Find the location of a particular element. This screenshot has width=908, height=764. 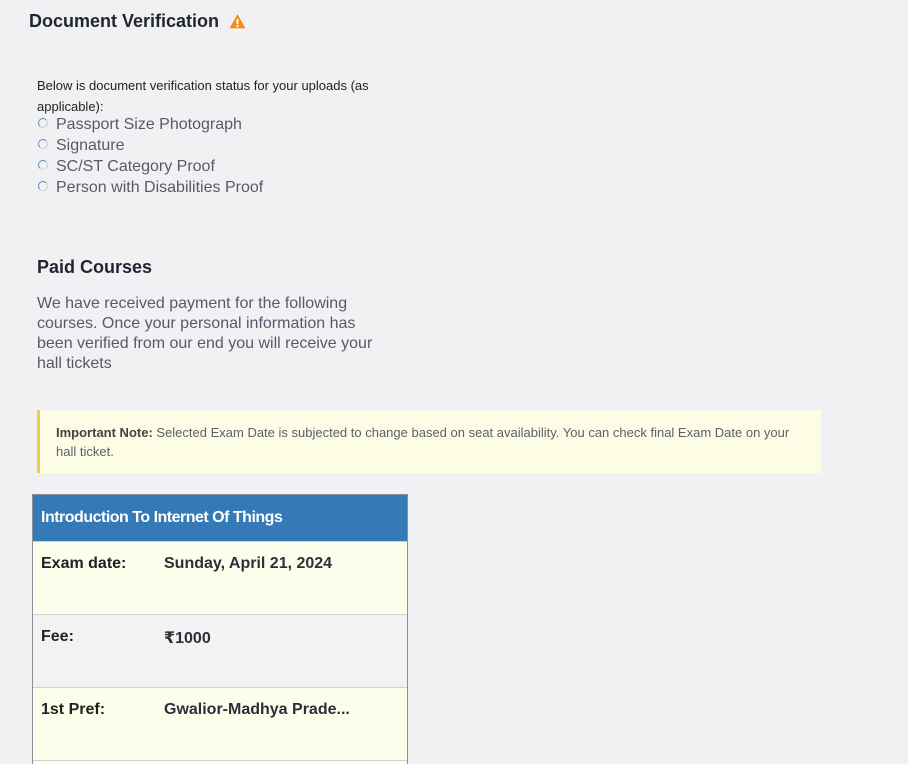

important-note-label: Important Note: is located at coordinates (104, 432).